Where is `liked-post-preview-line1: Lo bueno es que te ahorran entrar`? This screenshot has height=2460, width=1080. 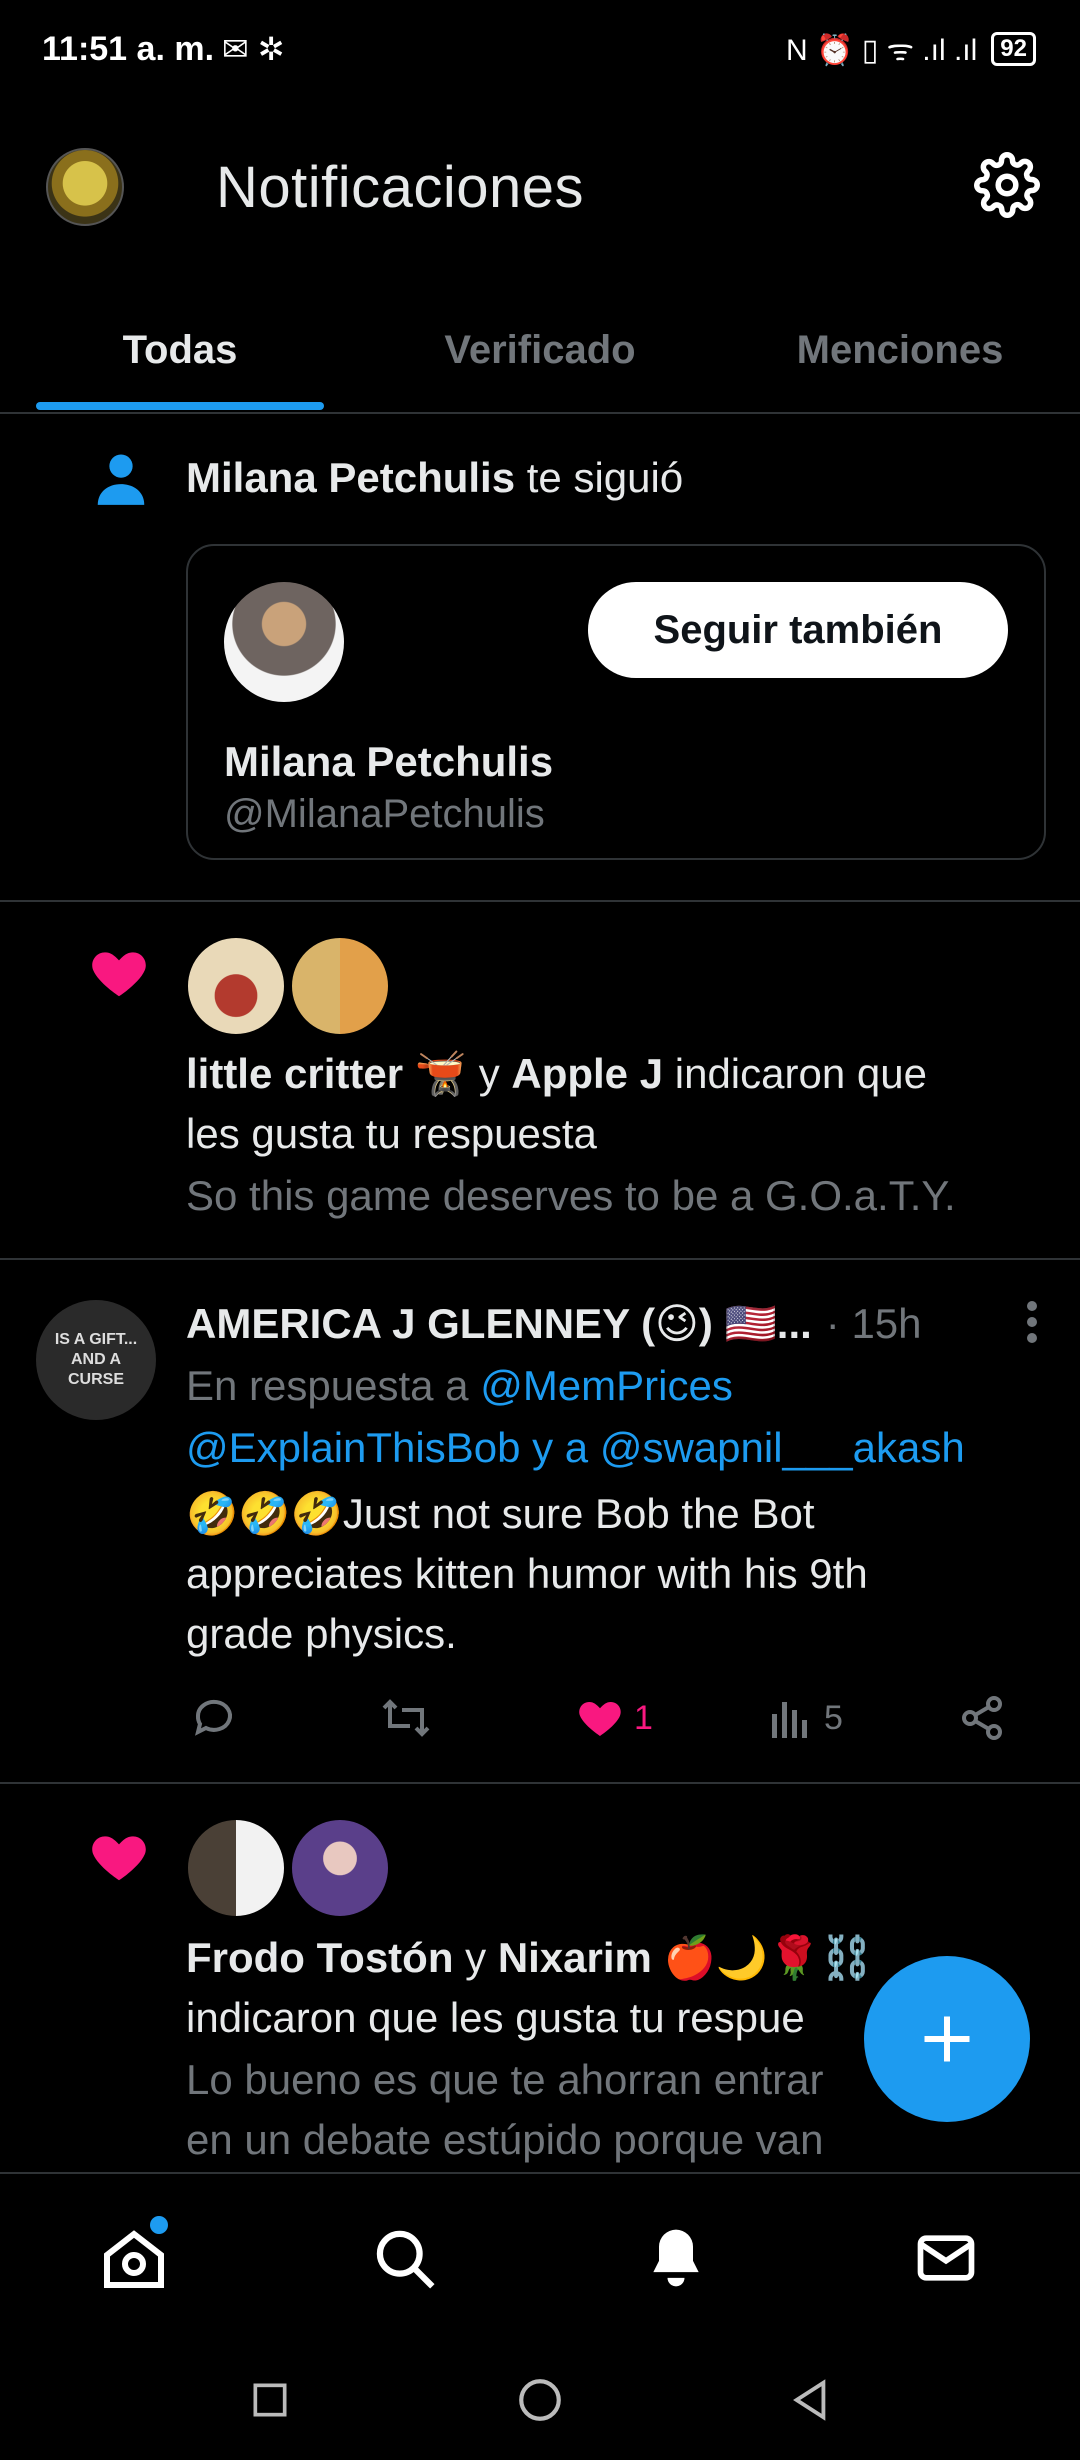
liked-post-preview-line1: Lo bueno es que te ahorran entrar is located at coordinates (505, 2079).